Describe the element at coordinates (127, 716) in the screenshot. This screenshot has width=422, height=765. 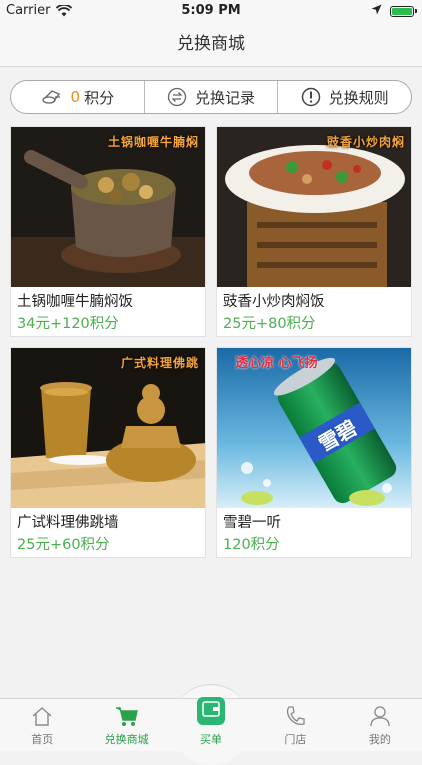
I see `shopping-cart-icon` at that location.